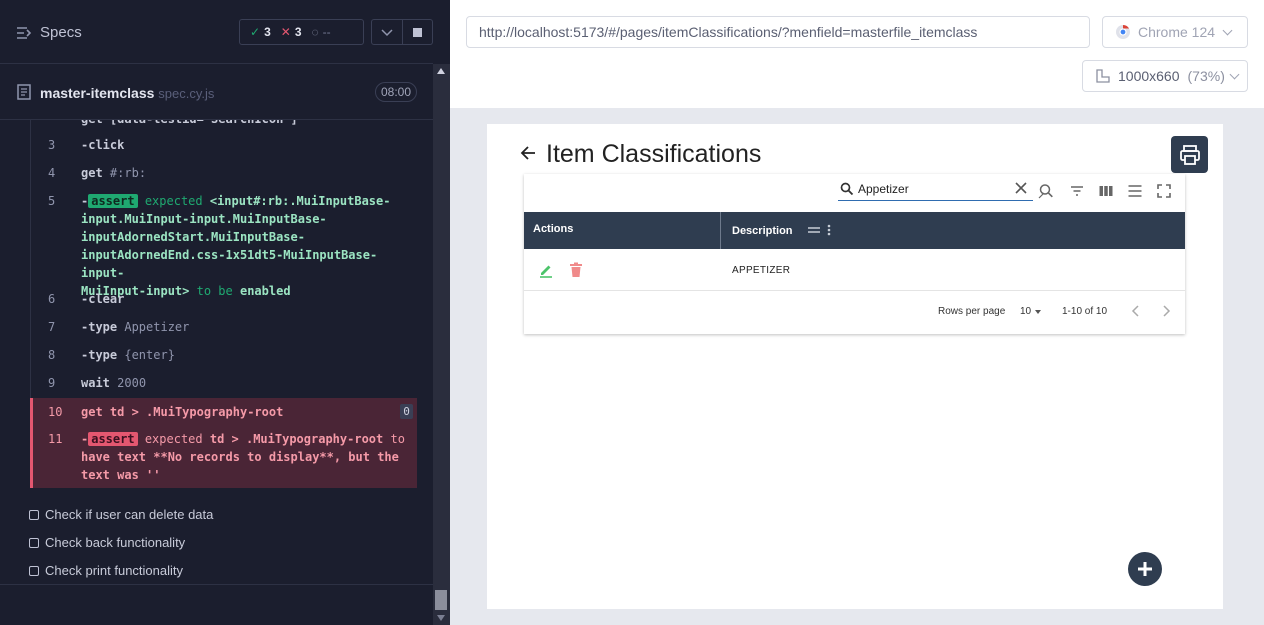  I want to click on table-row: APPETIZER, so click(854, 270).